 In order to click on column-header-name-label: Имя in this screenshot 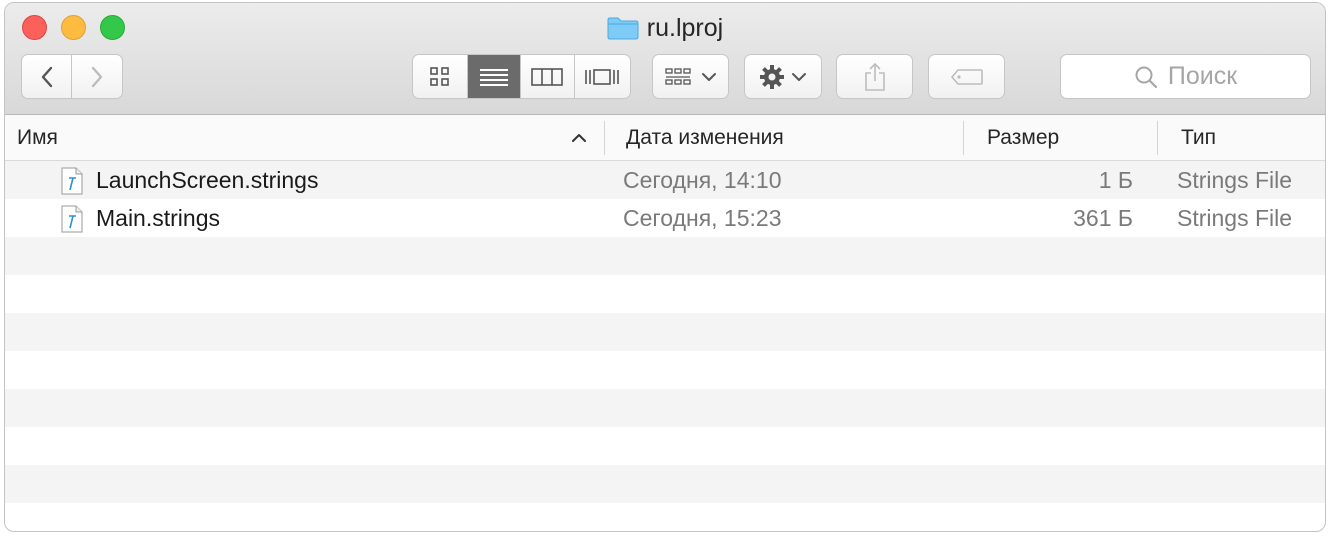, I will do `click(37, 137)`.